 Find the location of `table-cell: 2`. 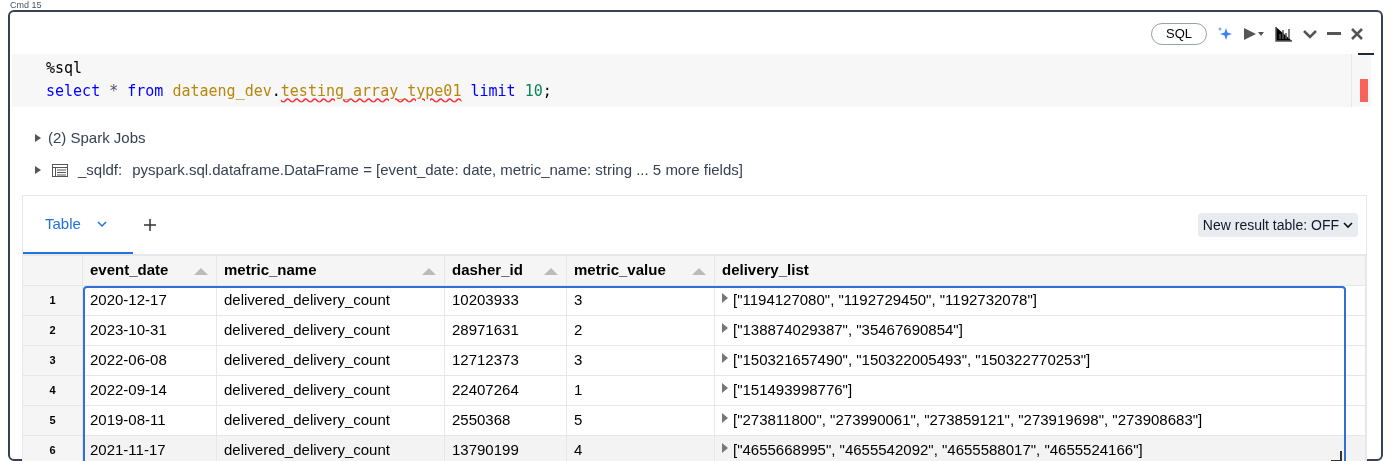

table-cell: 2 is located at coordinates (641, 330).